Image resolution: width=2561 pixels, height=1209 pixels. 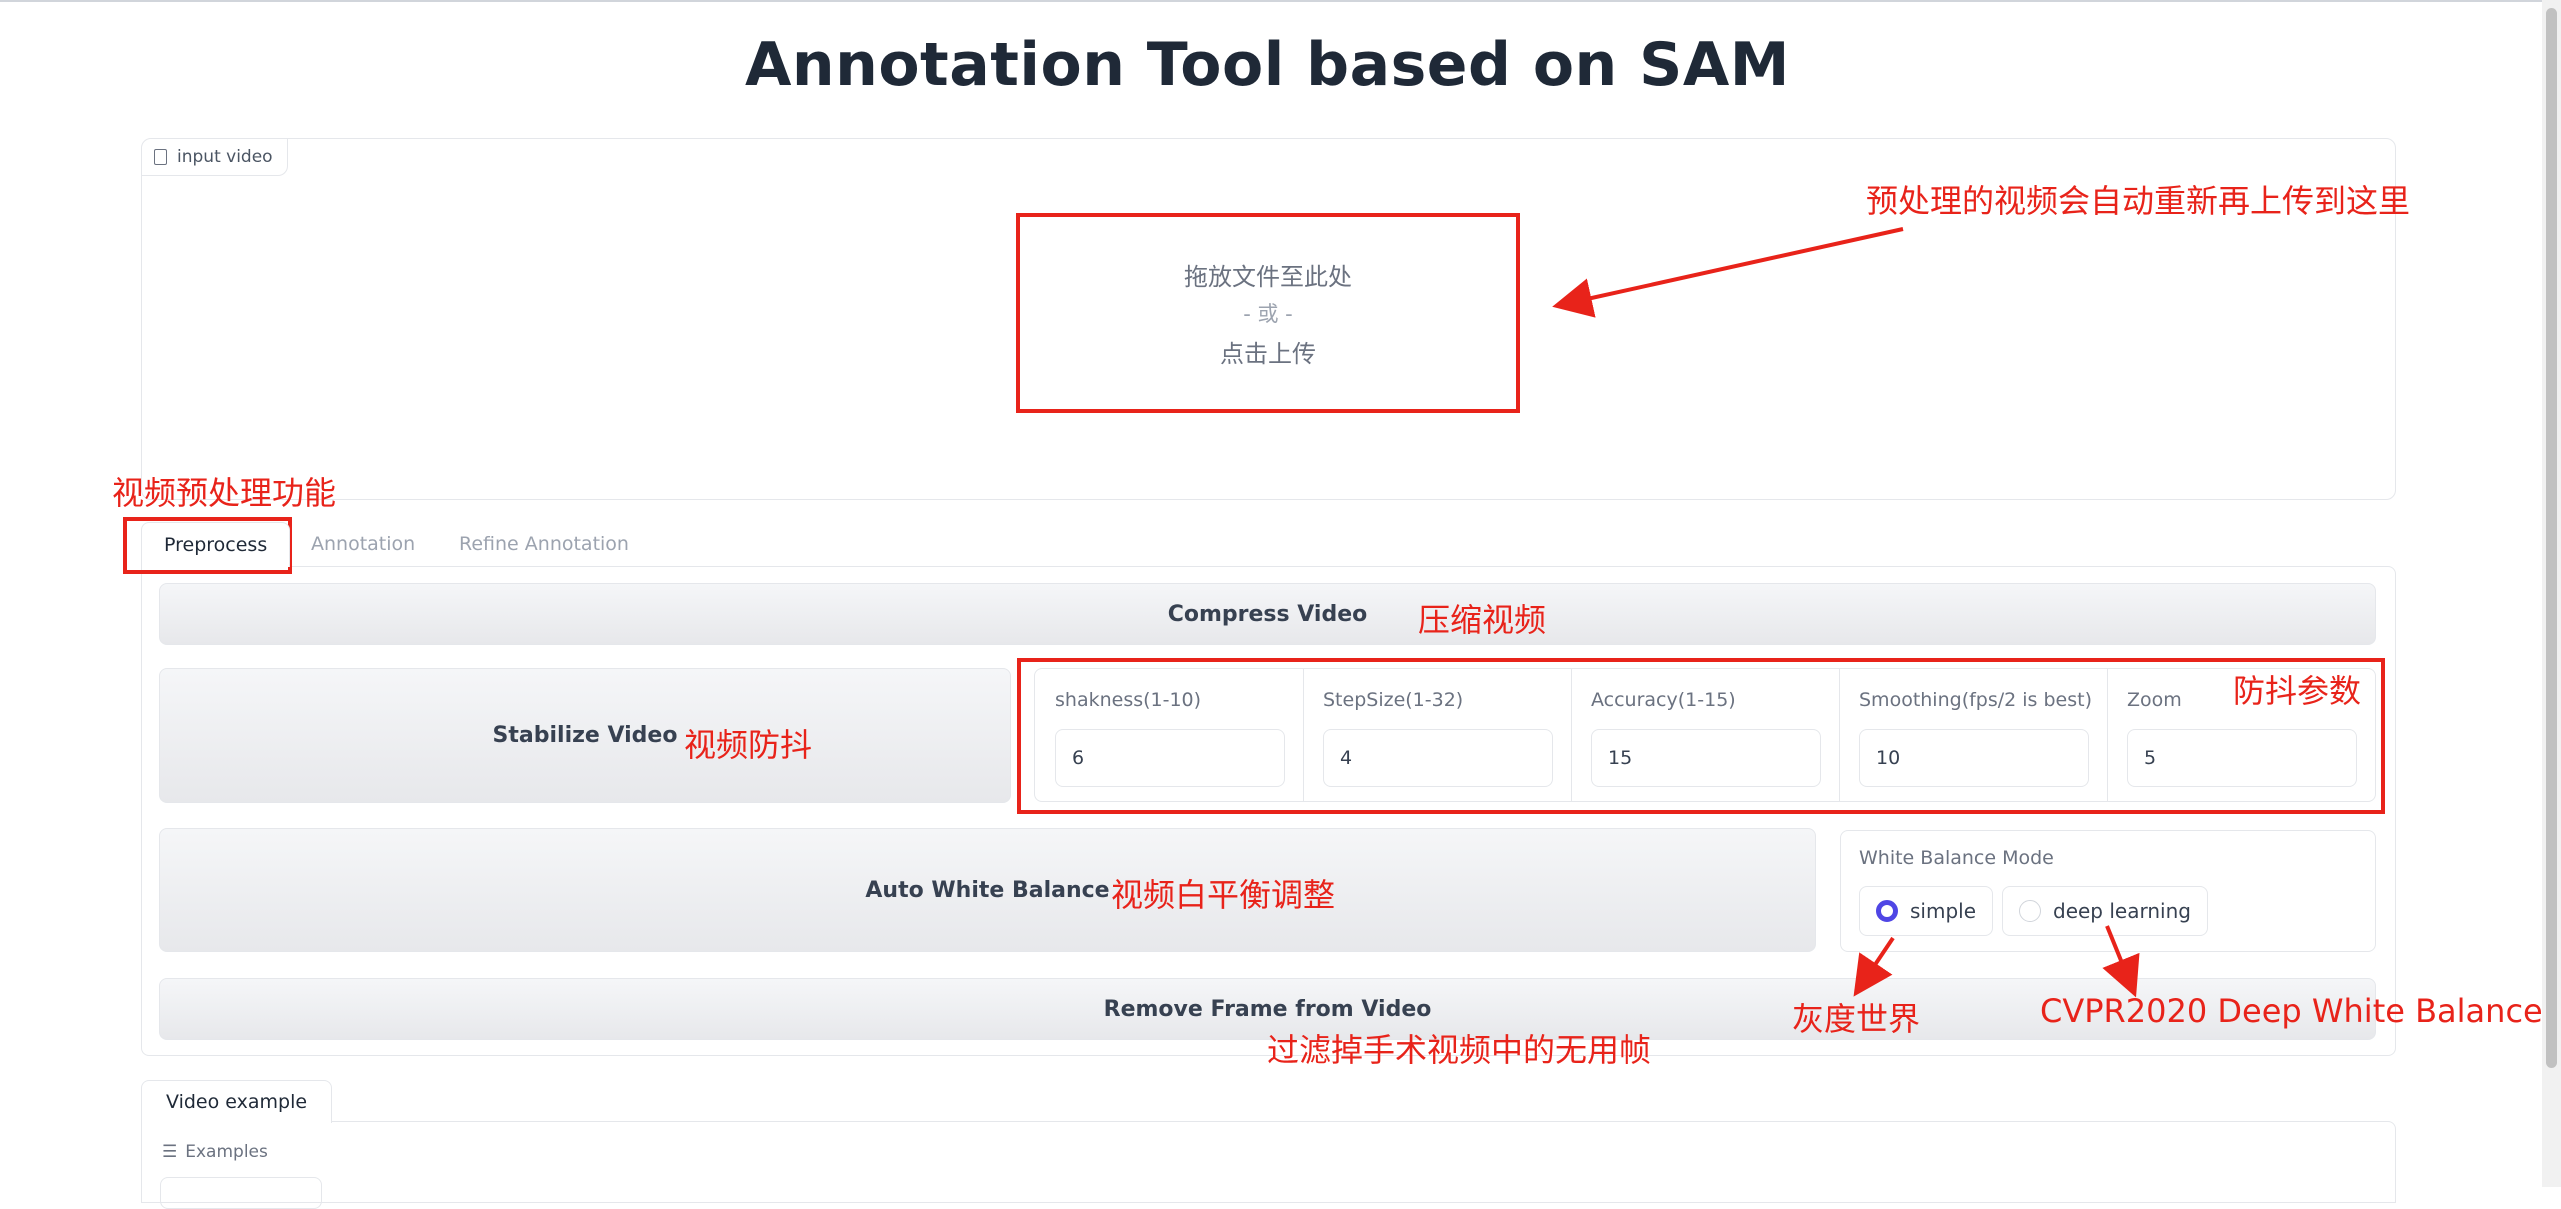 What do you see at coordinates (1280, 1) in the screenshot?
I see `top-border` at bounding box center [1280, 1].